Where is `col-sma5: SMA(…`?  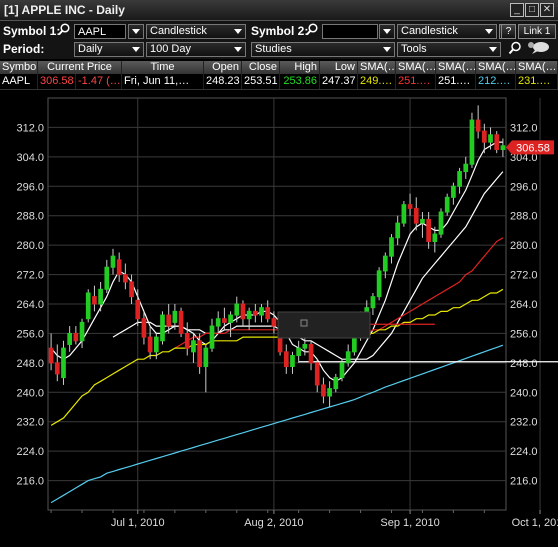 col-sma5: SMA(… is located at coordinates (537, 67).